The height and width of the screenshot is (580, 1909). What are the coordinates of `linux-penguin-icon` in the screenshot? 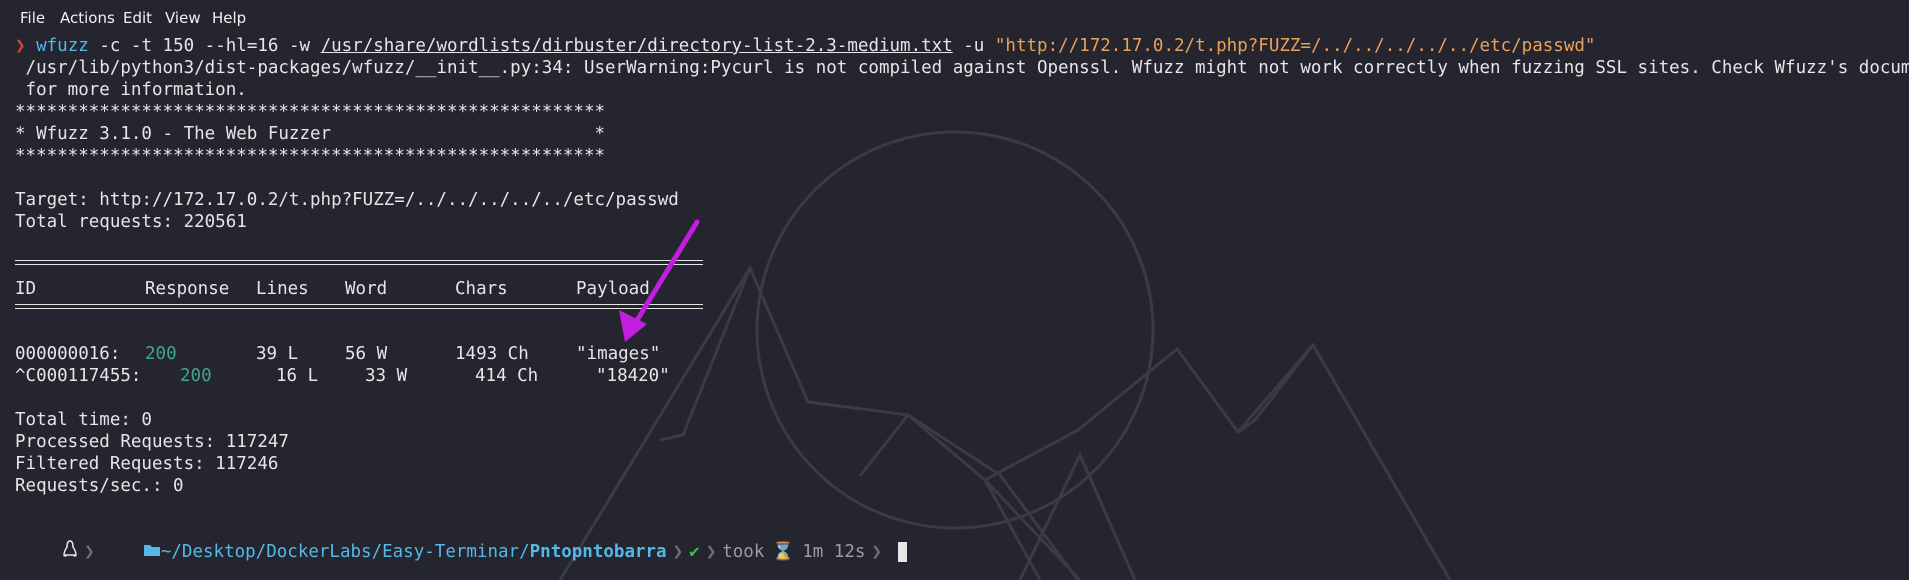 It's located at (49, 549).